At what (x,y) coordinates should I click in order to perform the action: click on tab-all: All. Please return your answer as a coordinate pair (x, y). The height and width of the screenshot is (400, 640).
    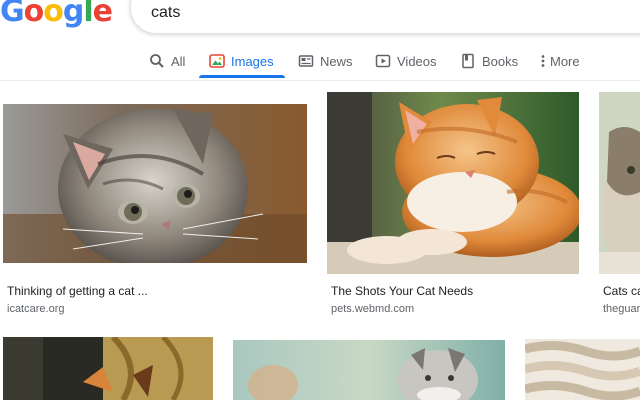
    Looking at the image, I should click on (167, 61).